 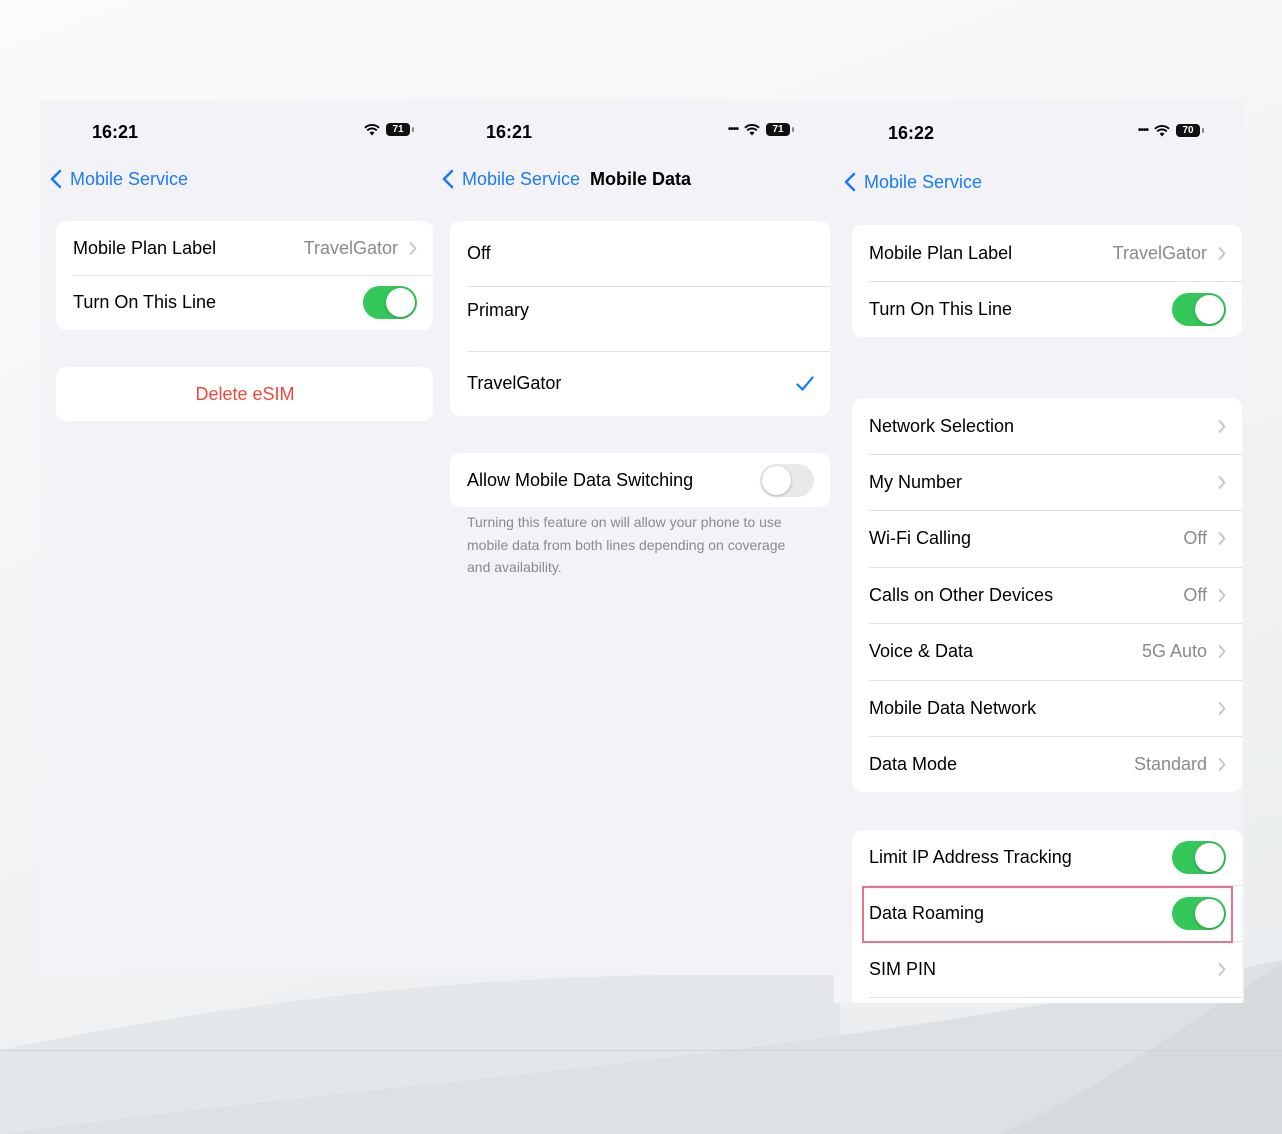 What do you see at coordinates (927, 912) in the screenshot?
I see `data-roaming-label: Data Roaming` at bounding box center [927, 912].